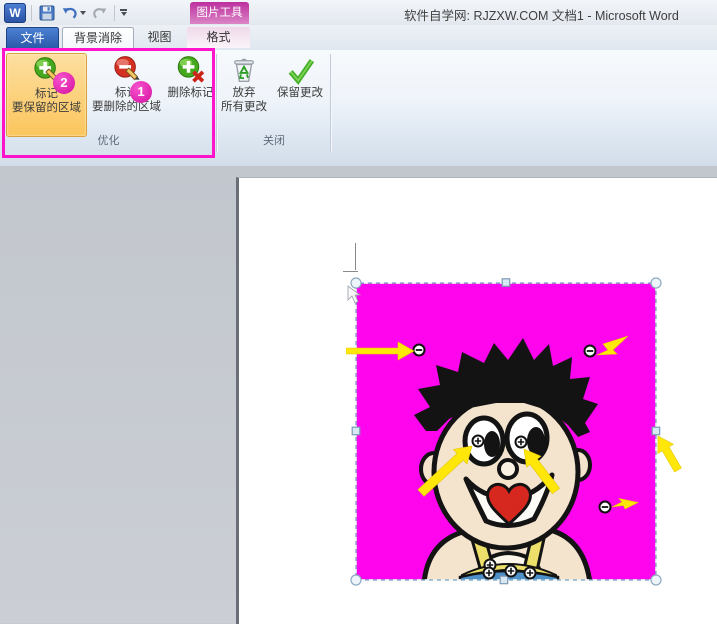  I want to click on button-label: 删除标记, so click(190, 93).